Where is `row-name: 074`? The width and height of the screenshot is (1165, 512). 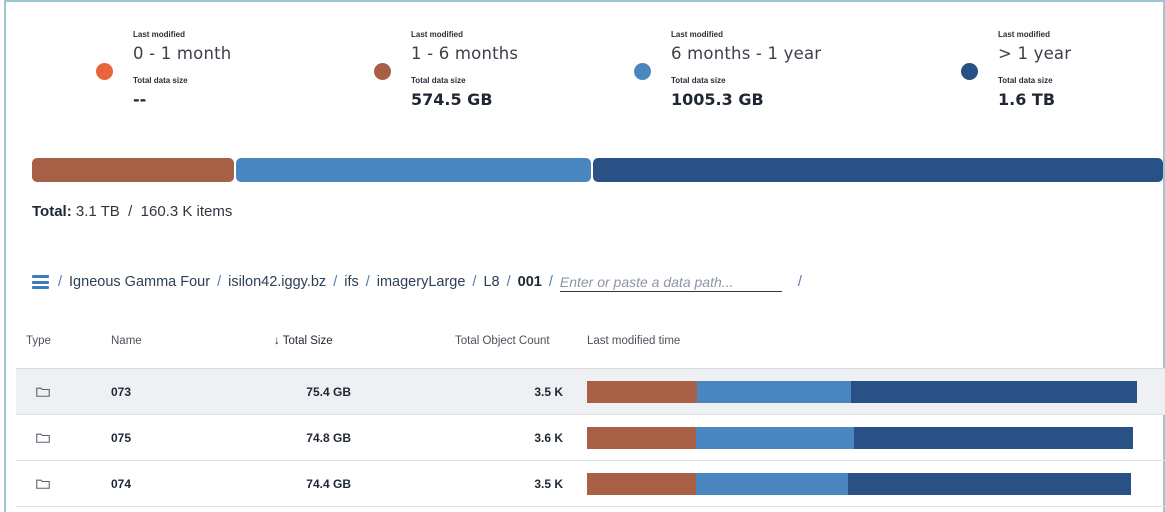 row-name: 074 is located at coordinates (121, 484).